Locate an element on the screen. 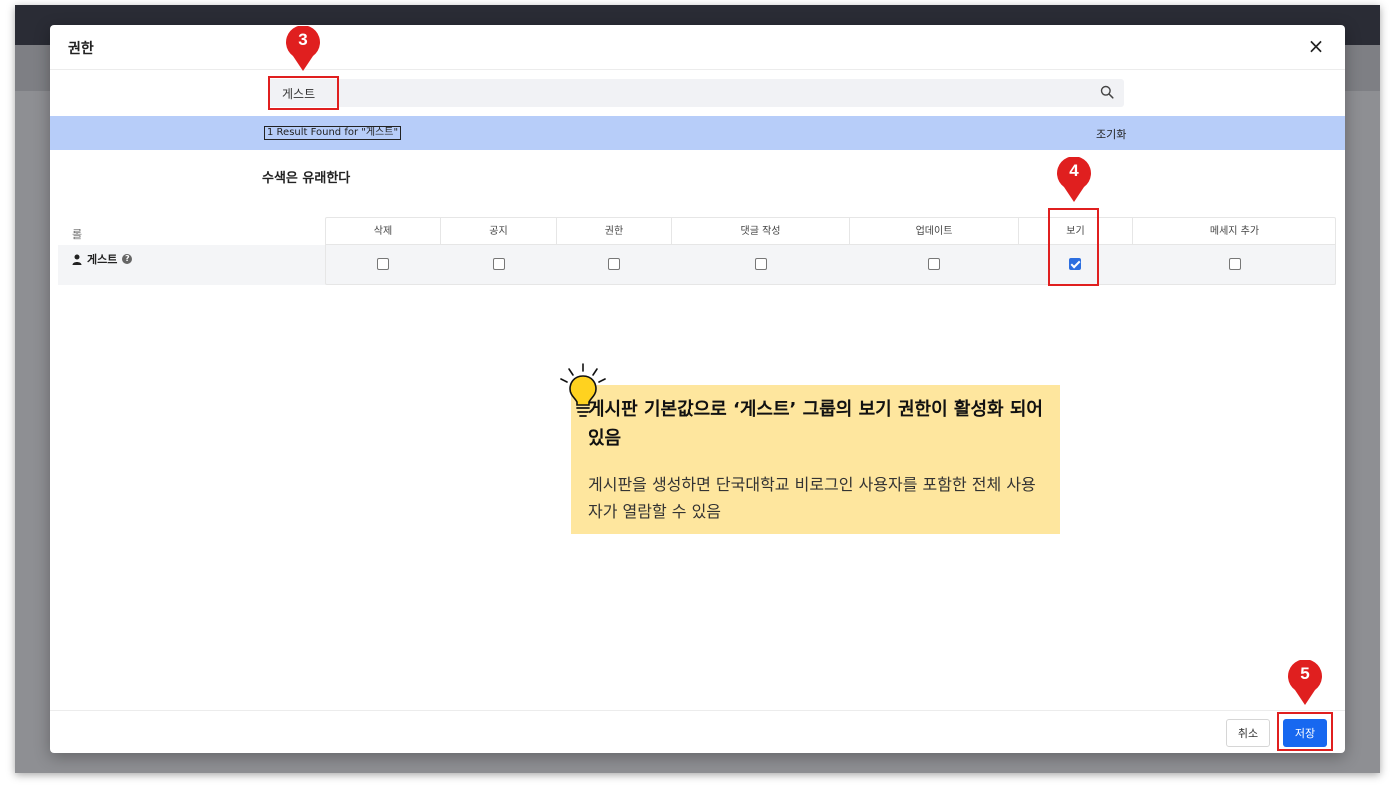  col-header-delete: 삭제 is located at coordinates (383, 231).